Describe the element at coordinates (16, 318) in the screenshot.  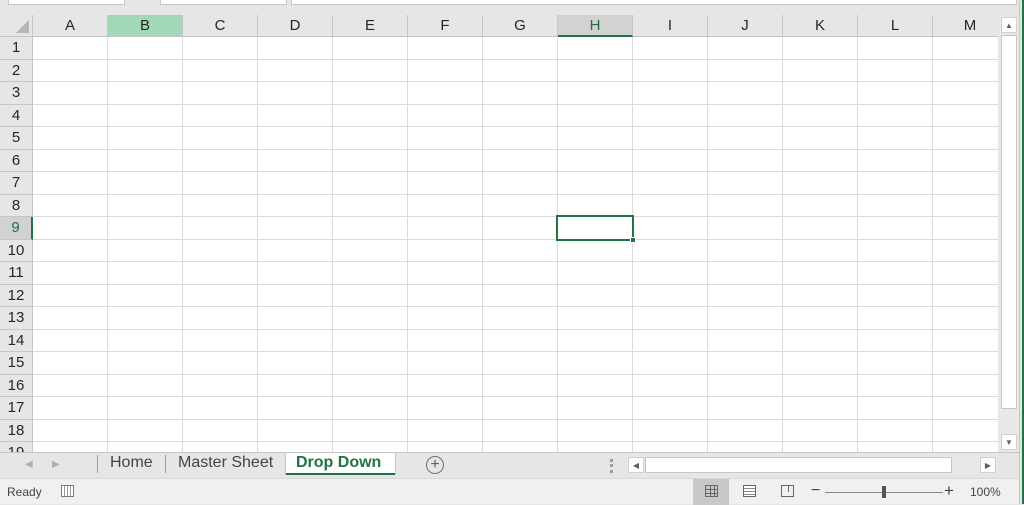
I see `row-header-13: 13` at that location.